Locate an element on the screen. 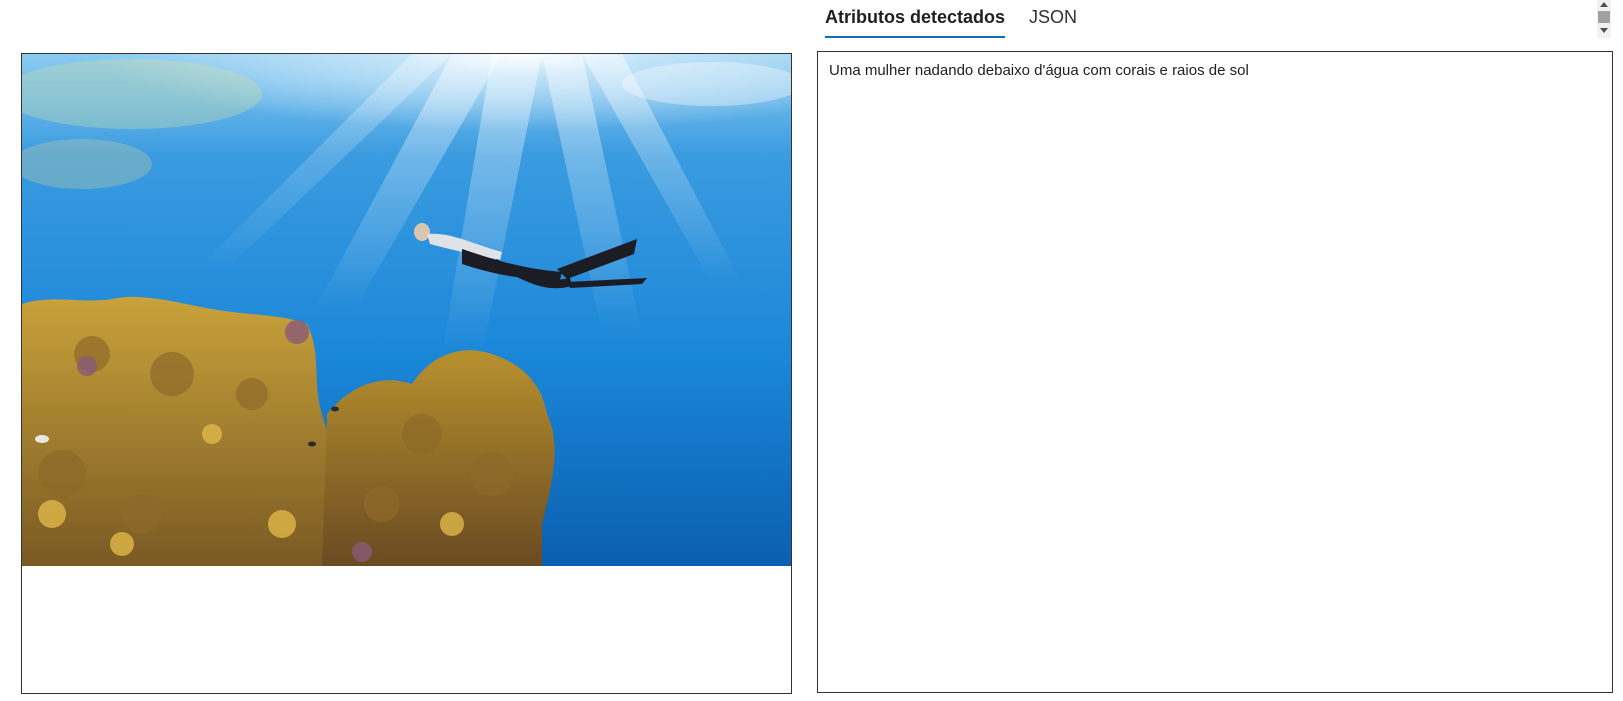 Image resolution: width=1623 pixels, height=701 pixels. result-tabs: Atributos detectados JSON is located at coordinates (951, 20).